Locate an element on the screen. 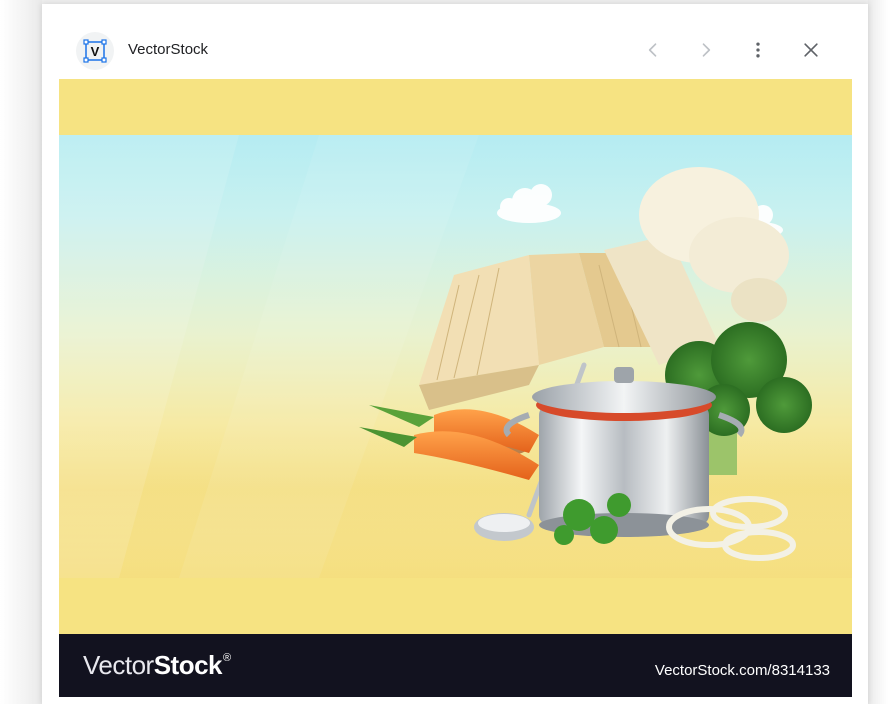 Image resolution: width=888 pixels, height=704 pixels. more-options-button is located at coordinates (758, 50).